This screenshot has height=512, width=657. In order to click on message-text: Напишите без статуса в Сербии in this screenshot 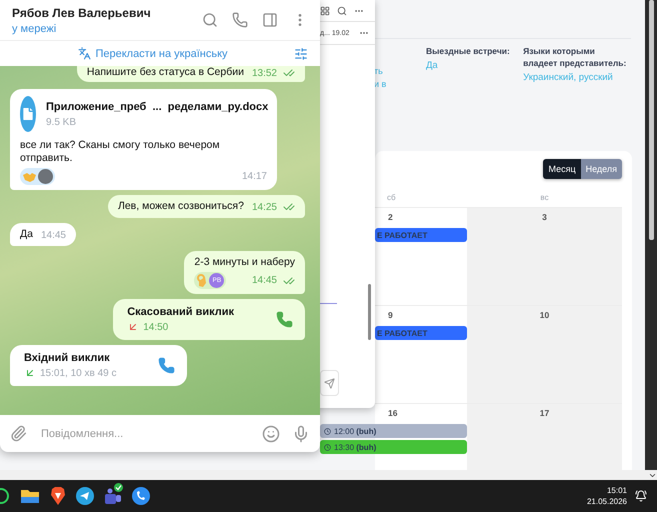, I will do `click(165, 72)`.